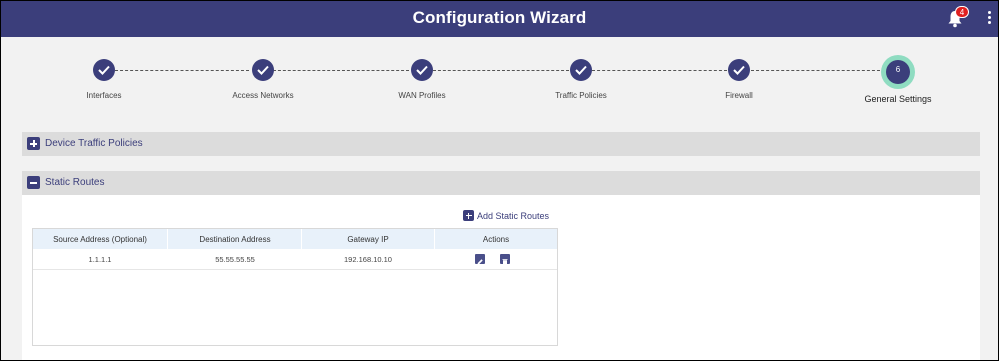 The width and height of the screenshot is (999, 361). I want to click on notification-badge: 4, so click(962, 12).